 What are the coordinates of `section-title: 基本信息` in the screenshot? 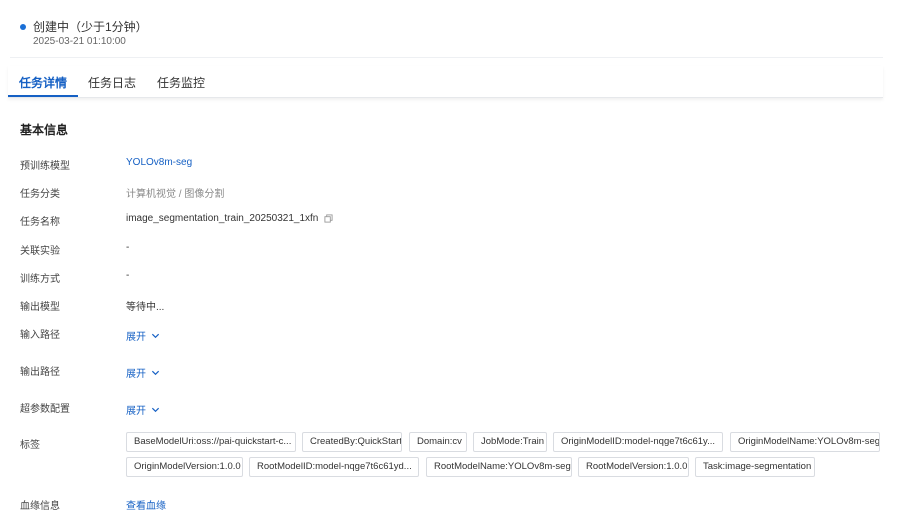 It's located at (44, 130).